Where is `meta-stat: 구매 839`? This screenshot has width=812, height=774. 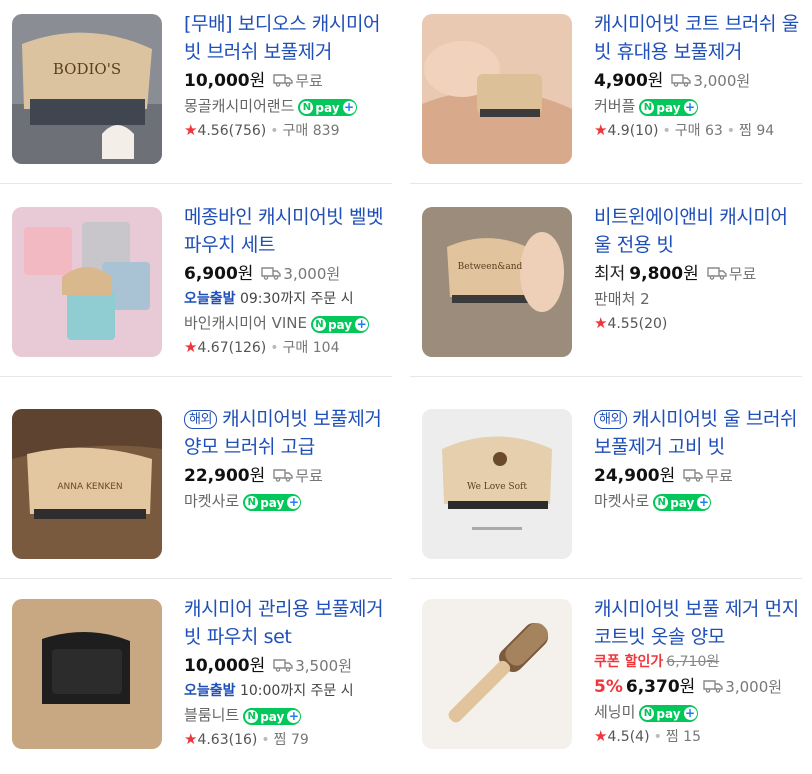 meta-stat: 구매 839 is located at coordinates (311, 131).